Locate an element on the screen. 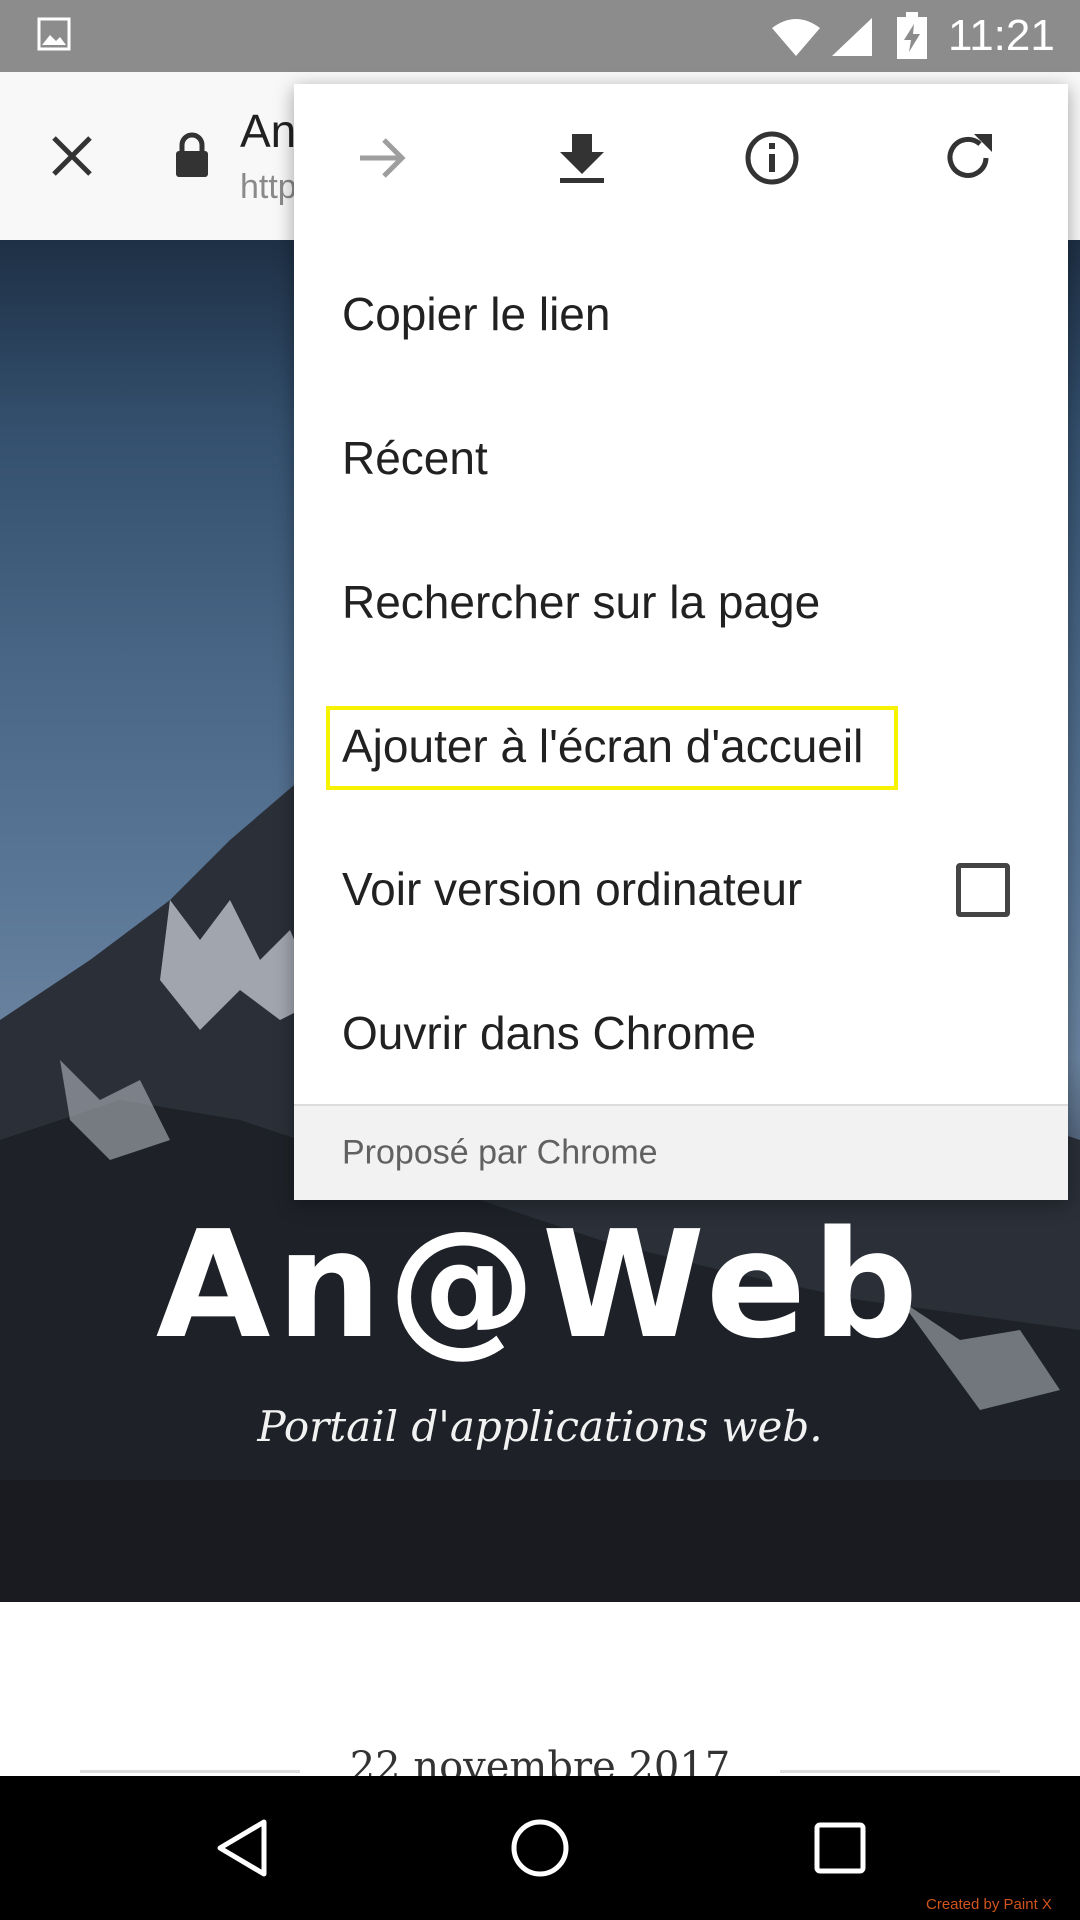  recents-icon is located at coordinates (840, 1848).